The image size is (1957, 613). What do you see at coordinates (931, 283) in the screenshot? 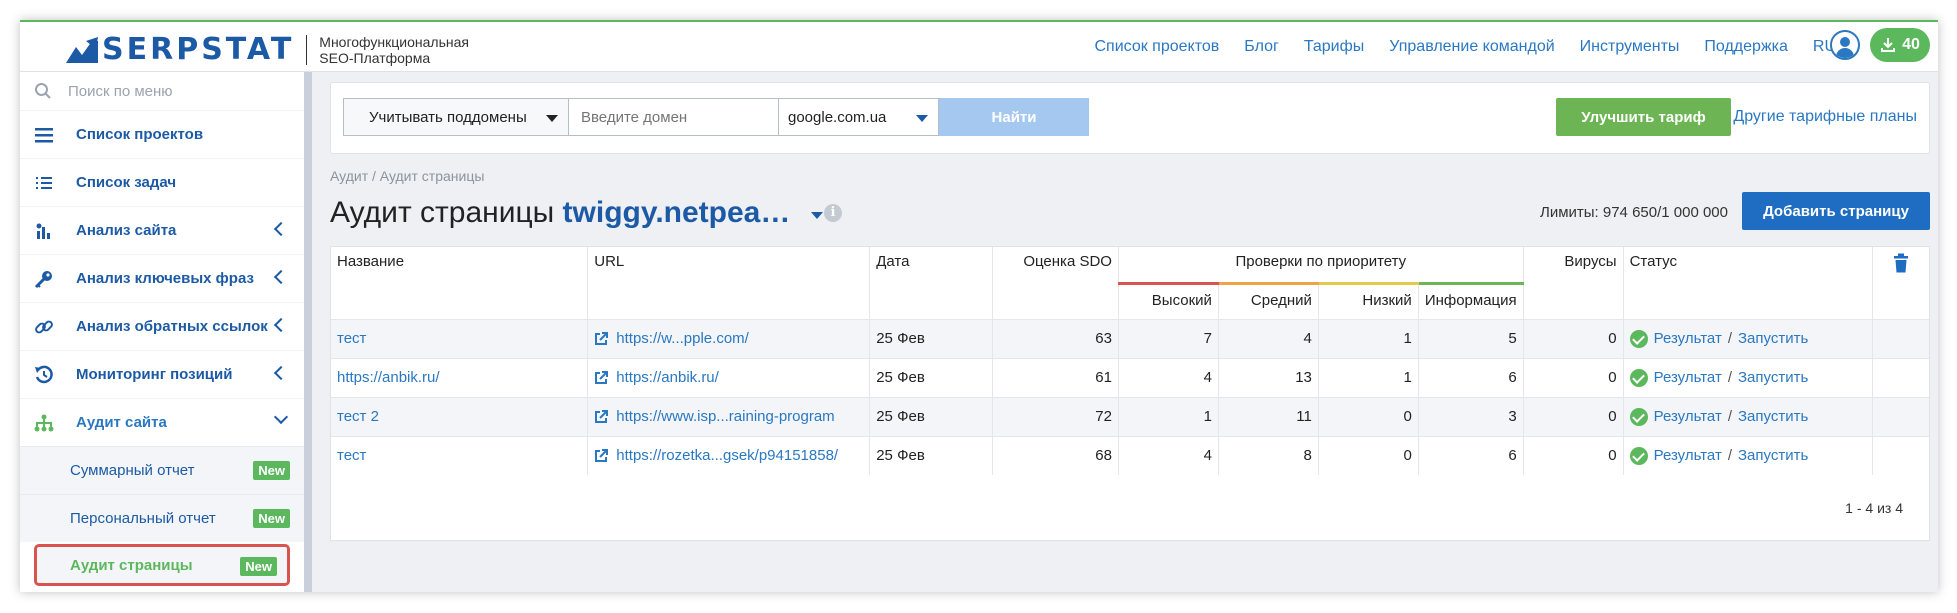
I see `col-date-header: Дата` at bounding box center [931, 283].